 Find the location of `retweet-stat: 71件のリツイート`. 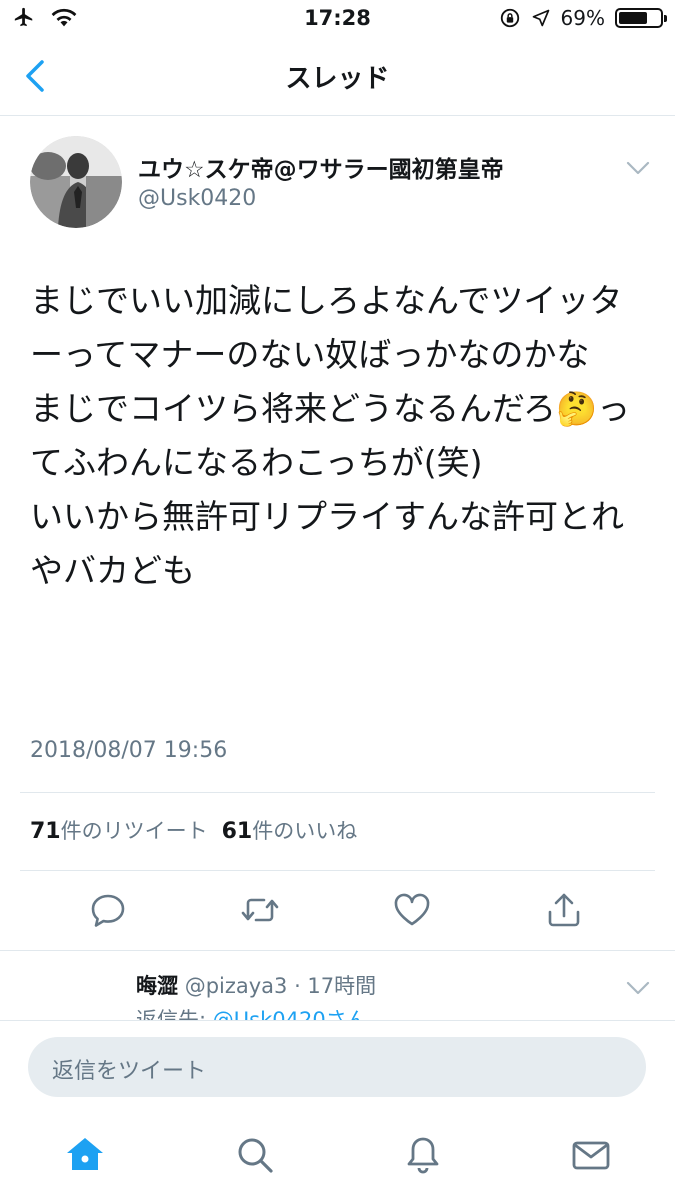

retweet-stat: 71件のリツイート is located at coordinates (119, 830).